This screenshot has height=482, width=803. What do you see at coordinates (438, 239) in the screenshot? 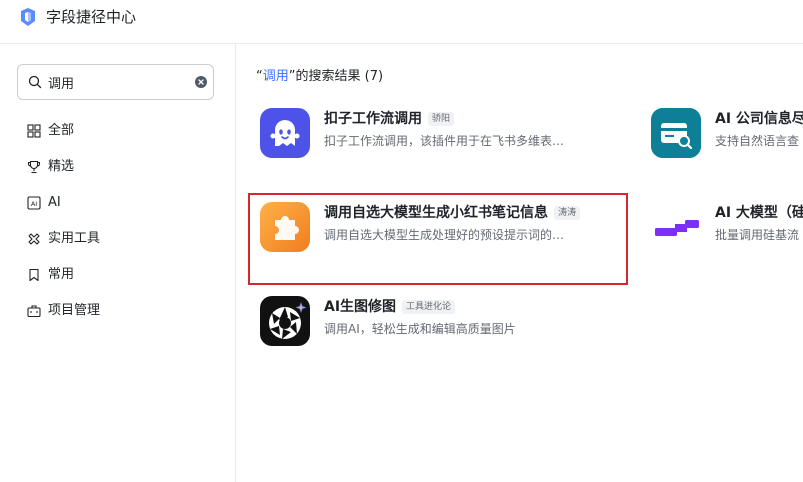
I see `highlight-box` at bounding box center [438, 239].